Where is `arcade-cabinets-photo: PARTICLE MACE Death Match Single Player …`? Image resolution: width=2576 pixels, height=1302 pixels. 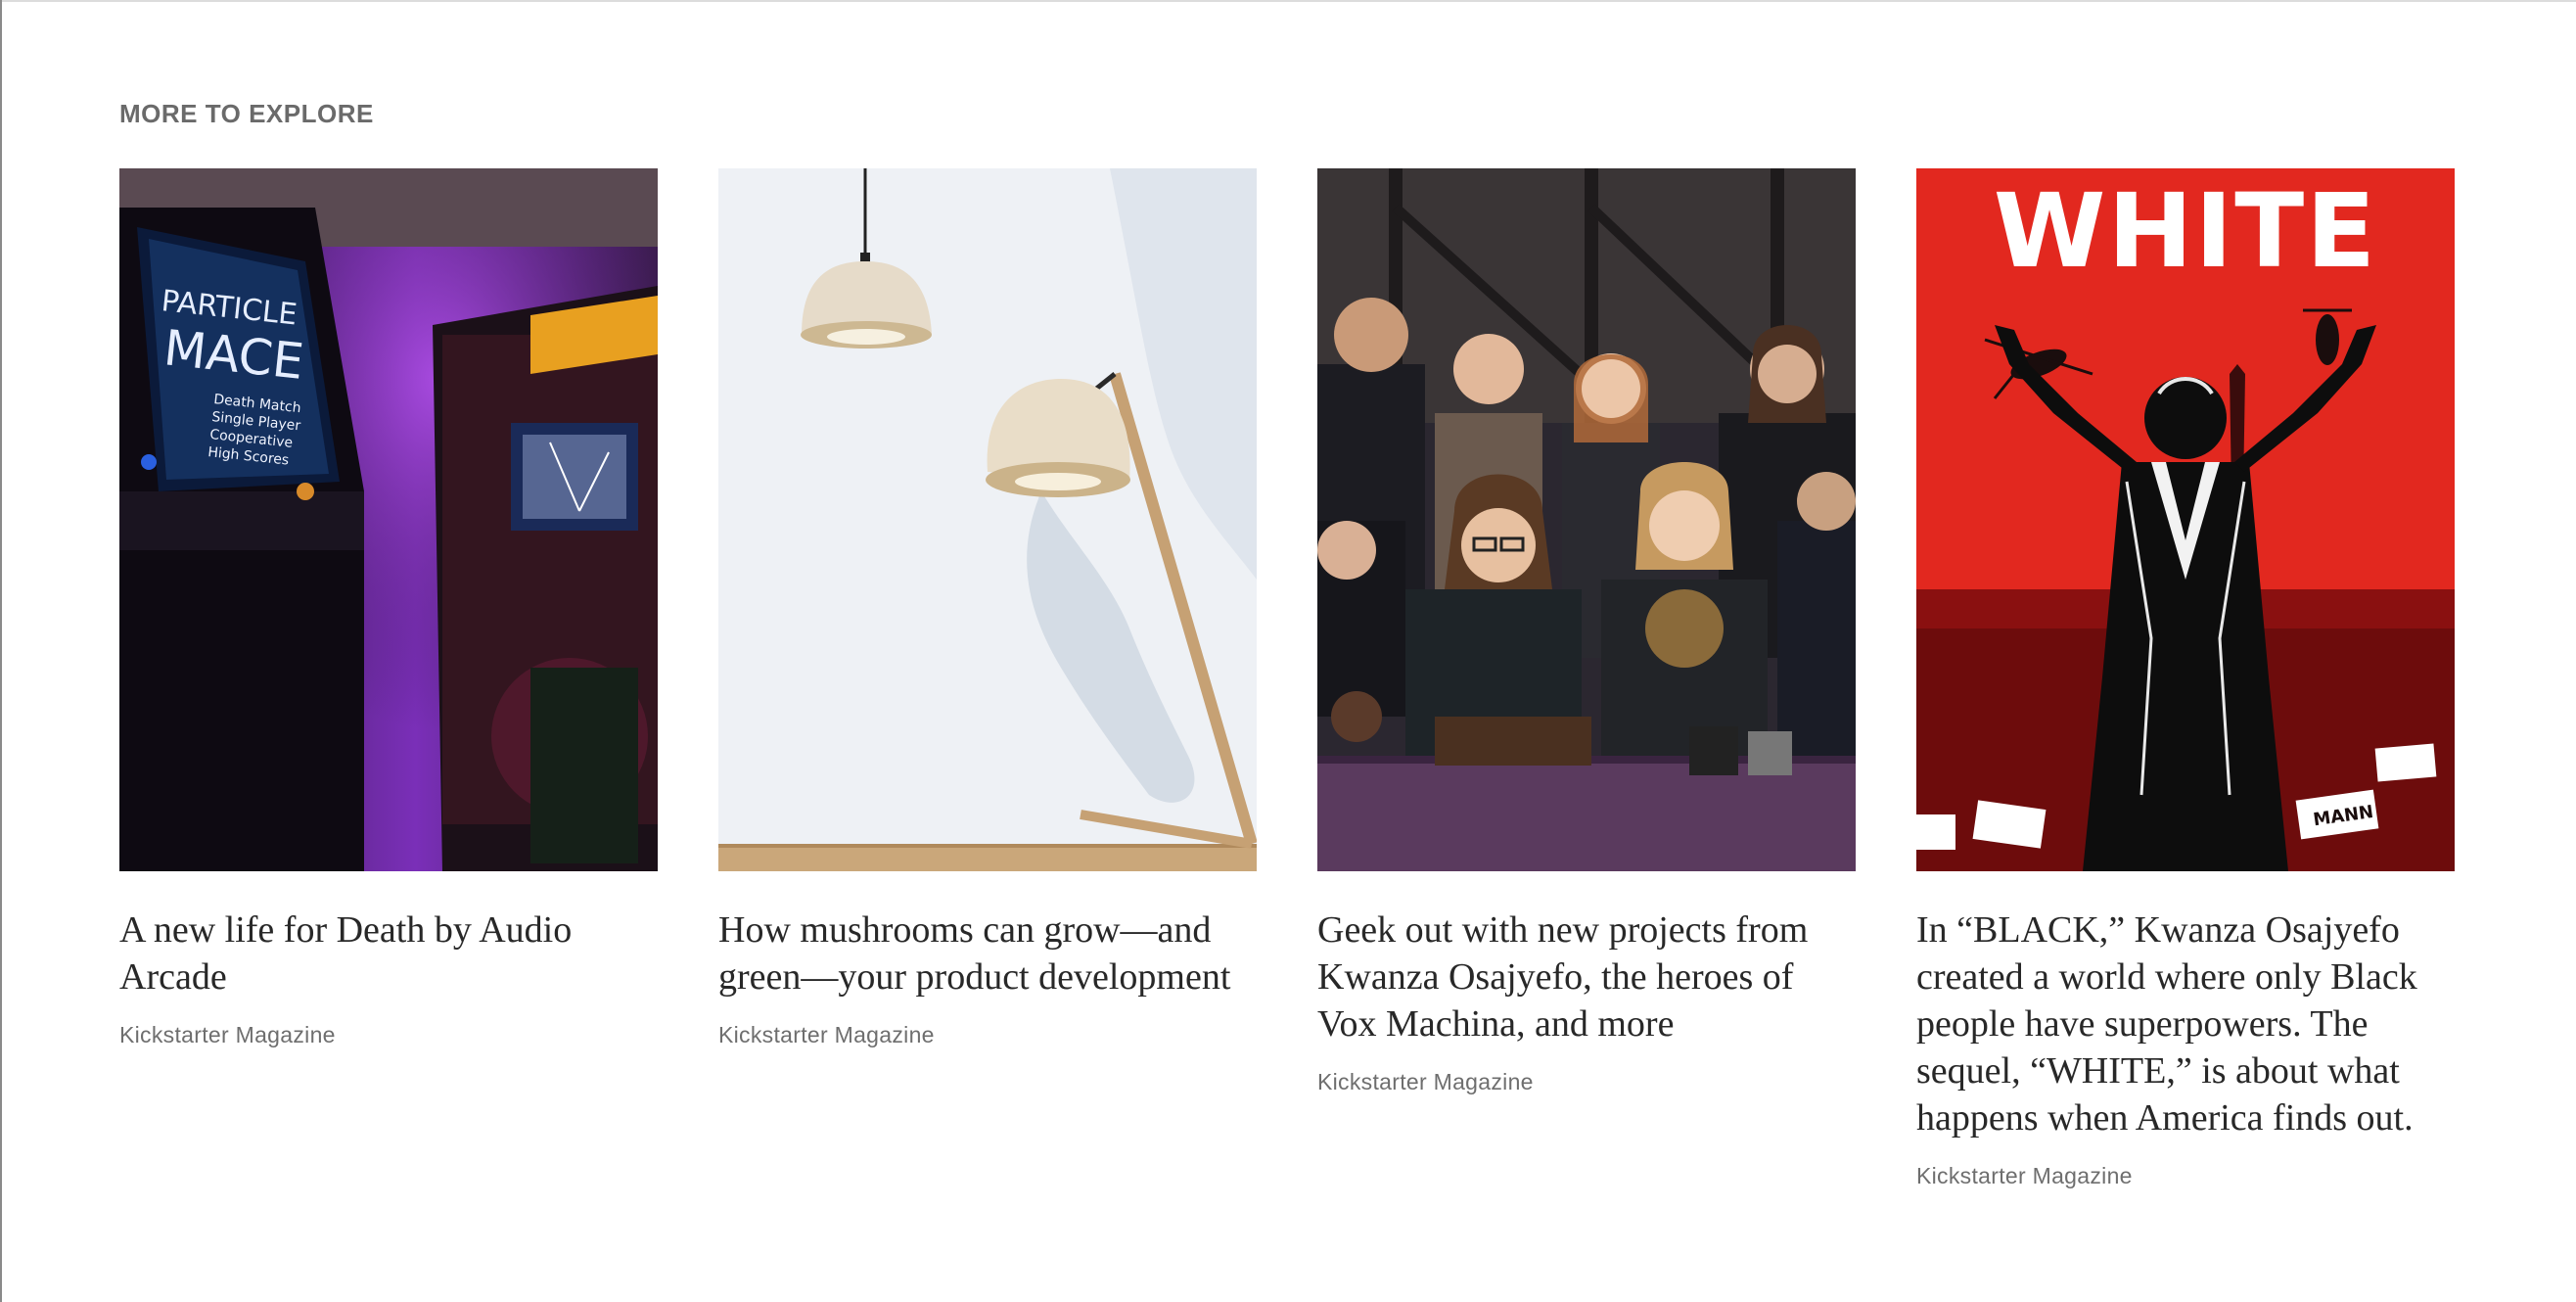
arcade-cabinets-photo: PARTICLE MACE Death Match Single Player … is located at coordinates (388, 519).